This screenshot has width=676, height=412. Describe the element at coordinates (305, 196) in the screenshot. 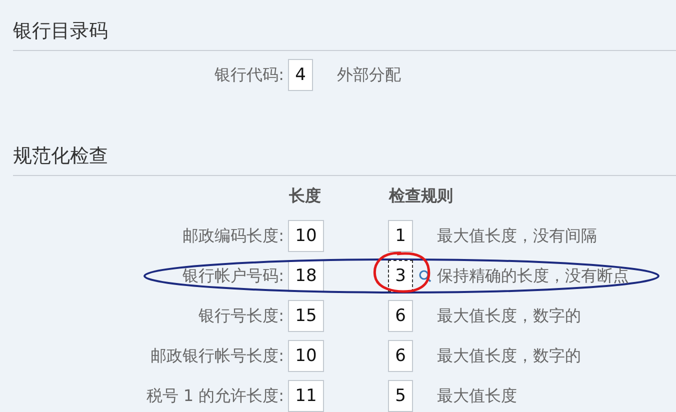

I see `column-header: 长度` at that location.